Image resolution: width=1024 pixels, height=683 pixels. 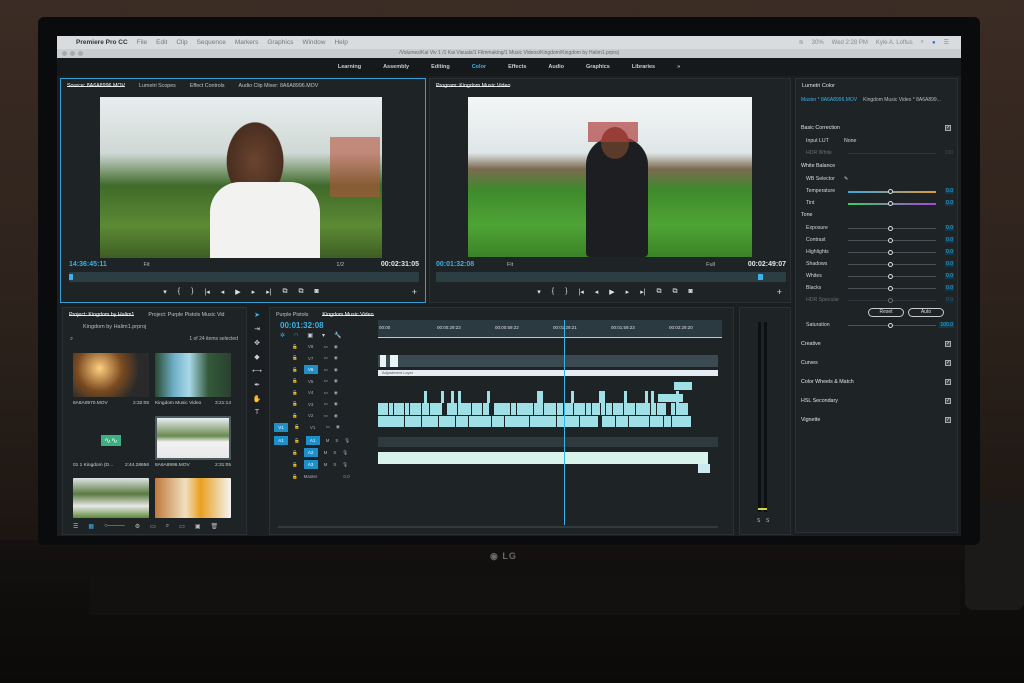 I want to click on menu-help: Help, so click(x=340, y=42).